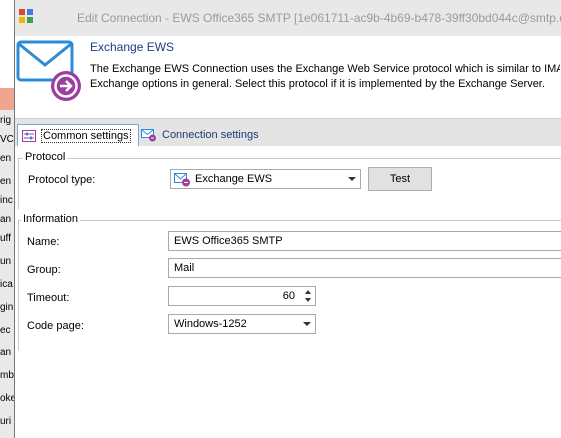 This screenshot has height=438, width=561. I want to click on code-page-dropdown: Windows-1252, so click(242, 324).